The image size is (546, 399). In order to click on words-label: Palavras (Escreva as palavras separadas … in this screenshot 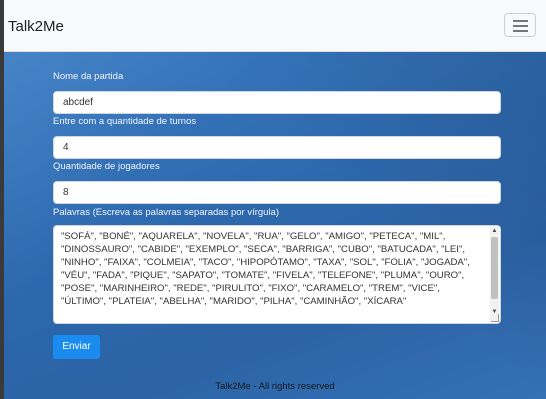, I will do `click(166, 212)`.